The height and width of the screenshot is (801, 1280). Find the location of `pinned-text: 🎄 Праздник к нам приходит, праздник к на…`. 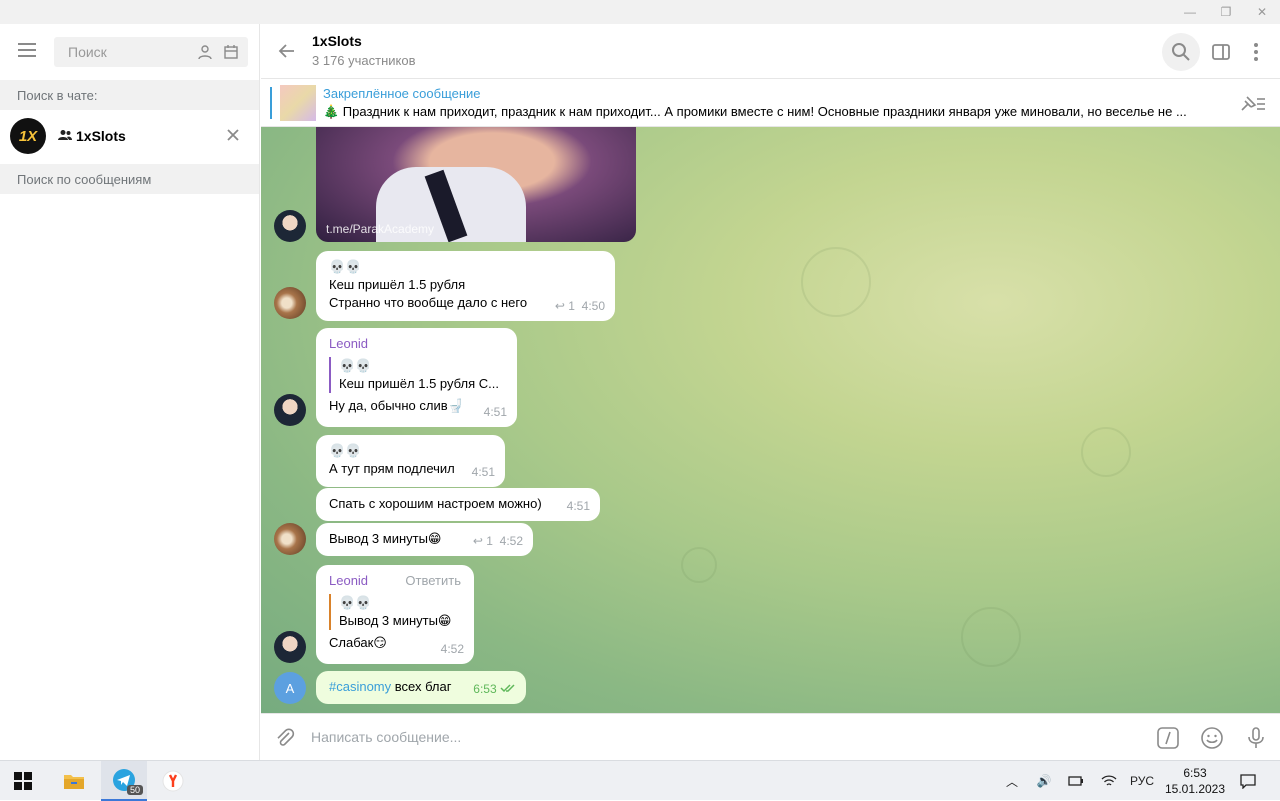

pinned-text: 🎄 Праздник к нам приходит, праздник к на… is located at coordinates (755, 111).